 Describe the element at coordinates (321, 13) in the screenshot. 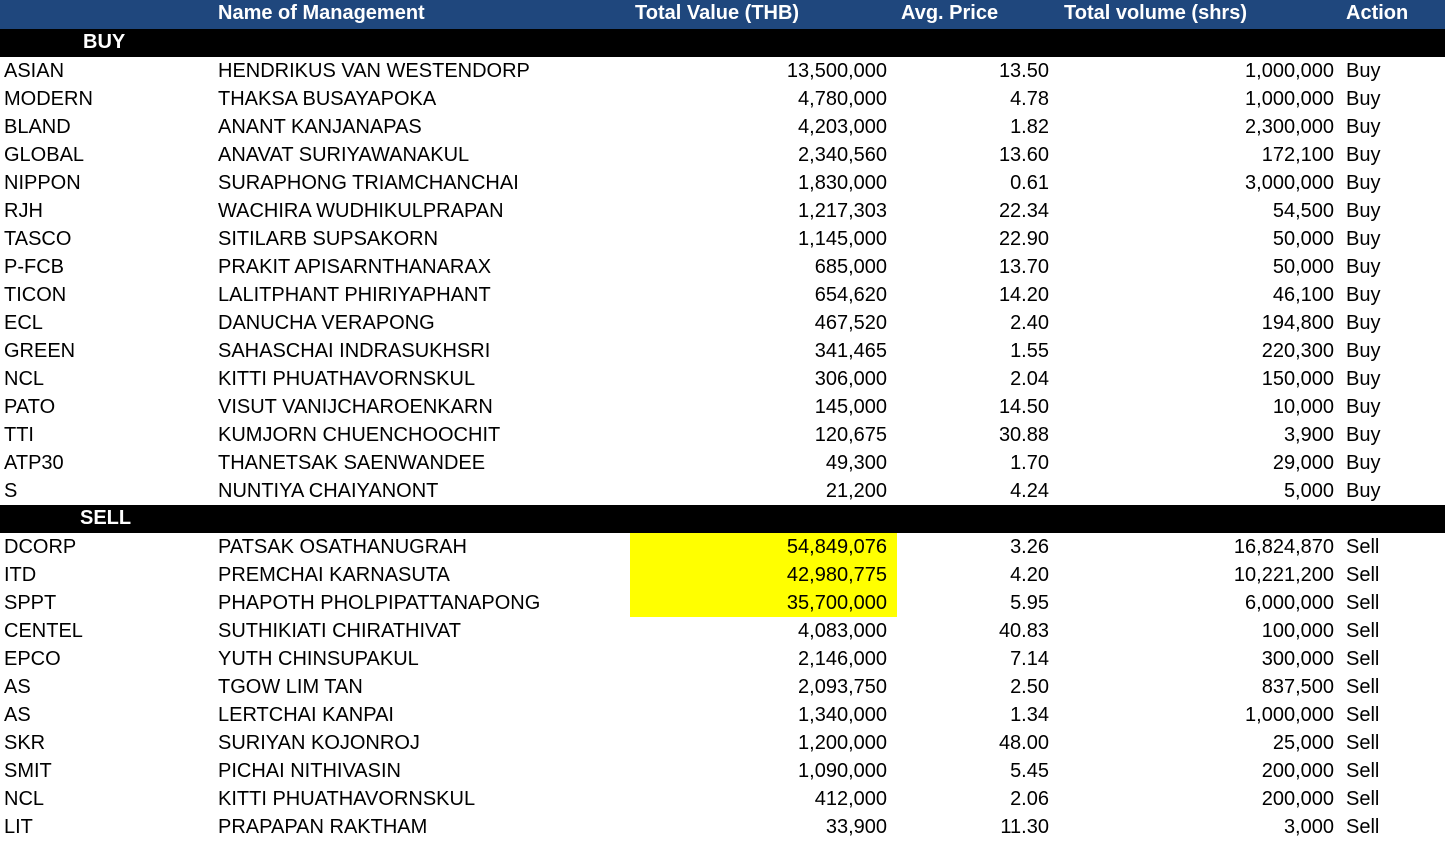

I see `header-name: Name of Management` at that location.